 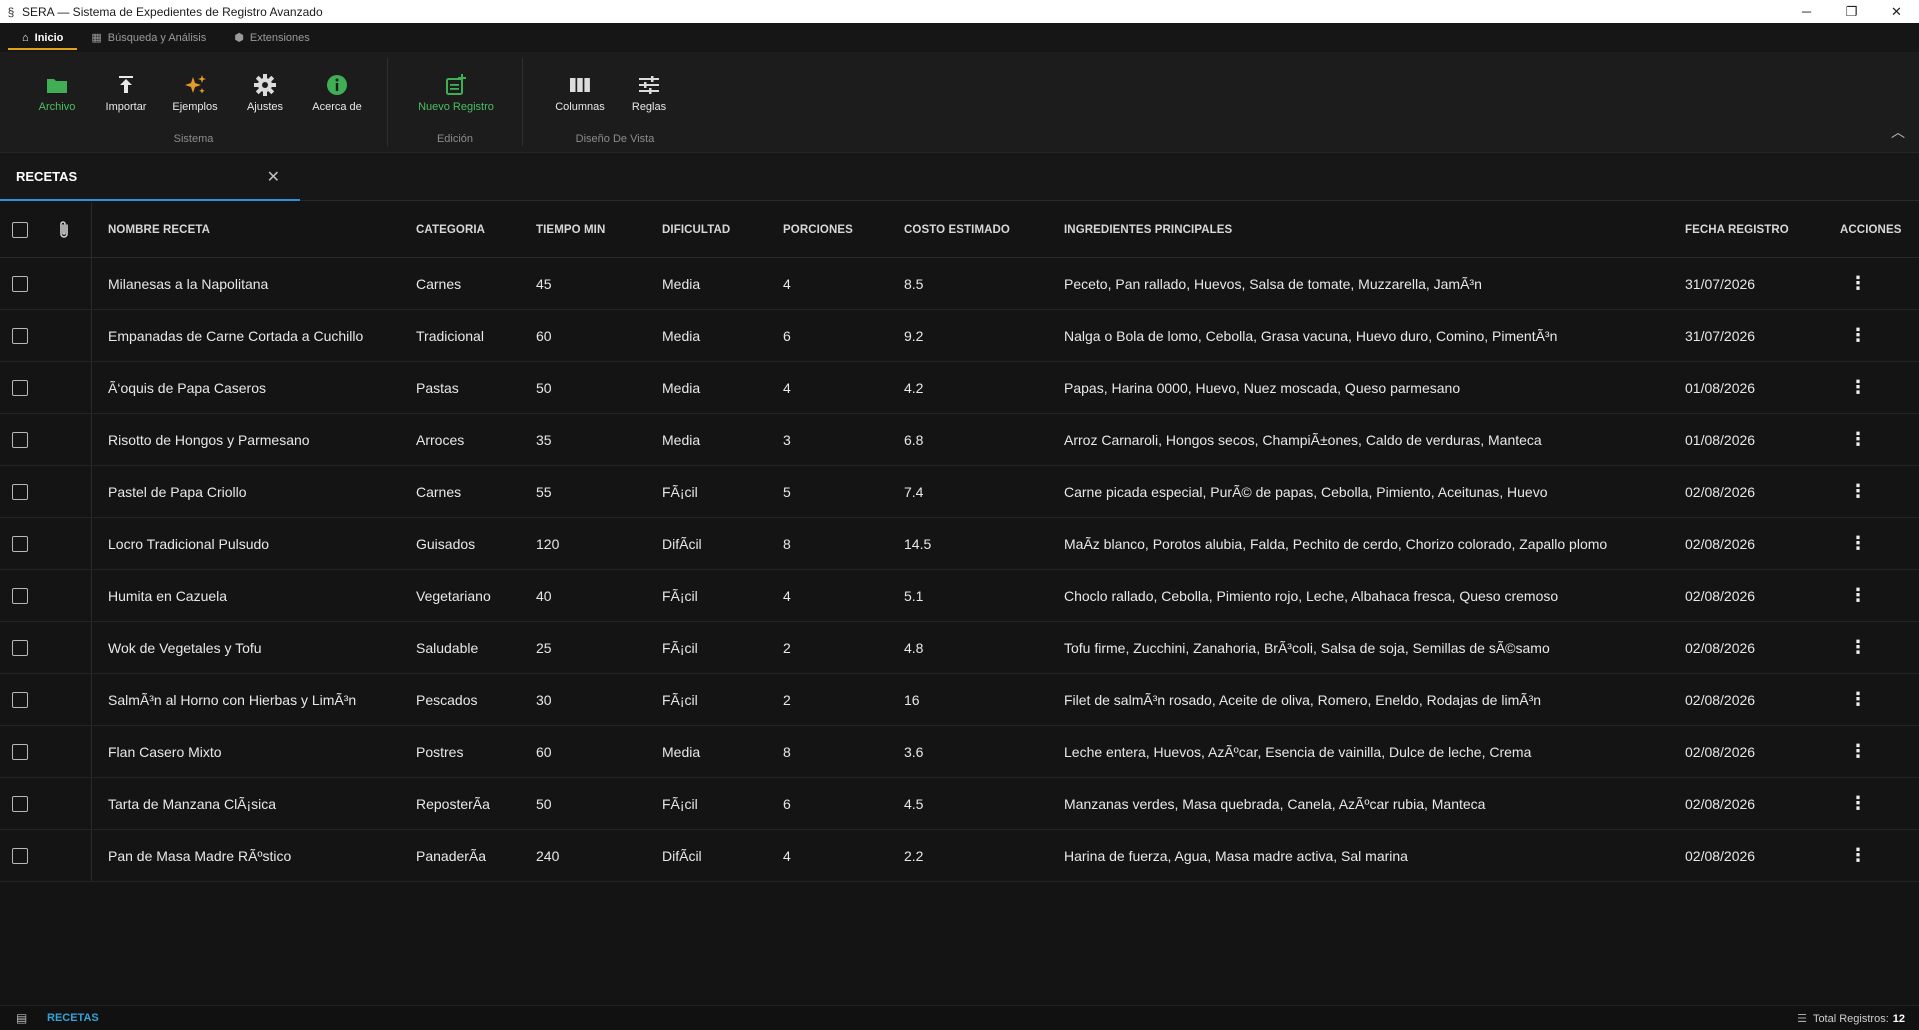 I want to click on header-tiempo: TIEMPO MIN, so click(x=570, y=229).